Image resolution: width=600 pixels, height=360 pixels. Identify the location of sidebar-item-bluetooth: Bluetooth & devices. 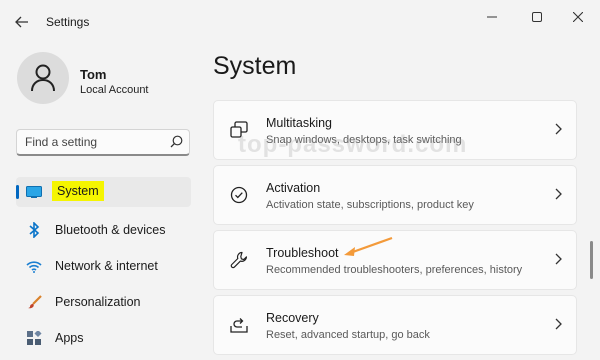
(103, 231).